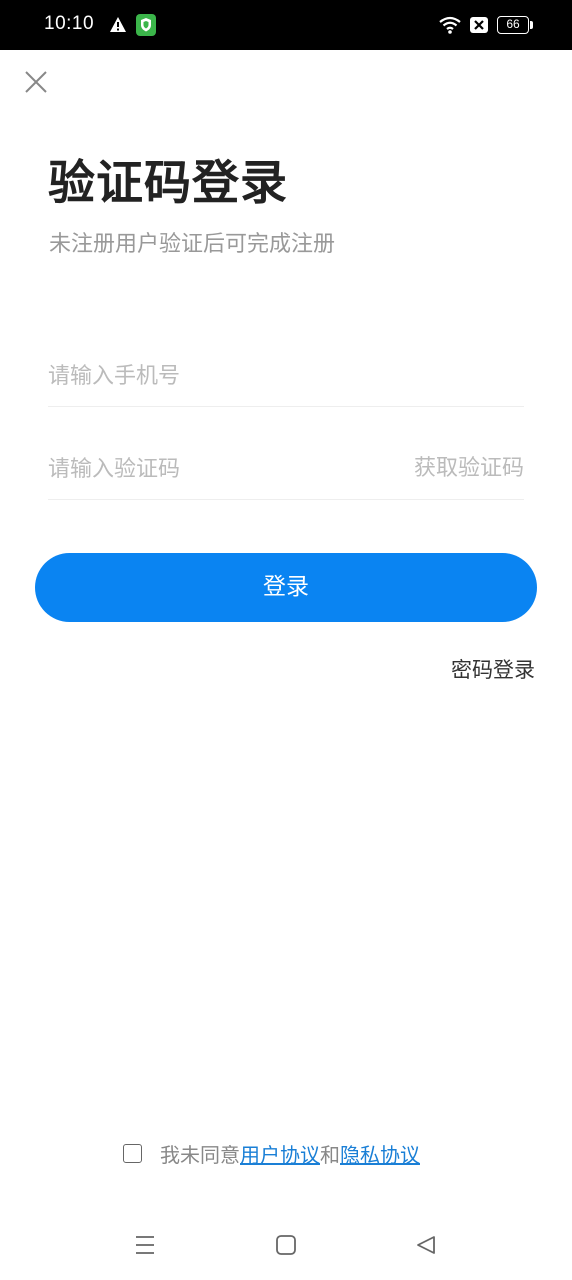  I want to click on back-icon, so click(426, 1245).